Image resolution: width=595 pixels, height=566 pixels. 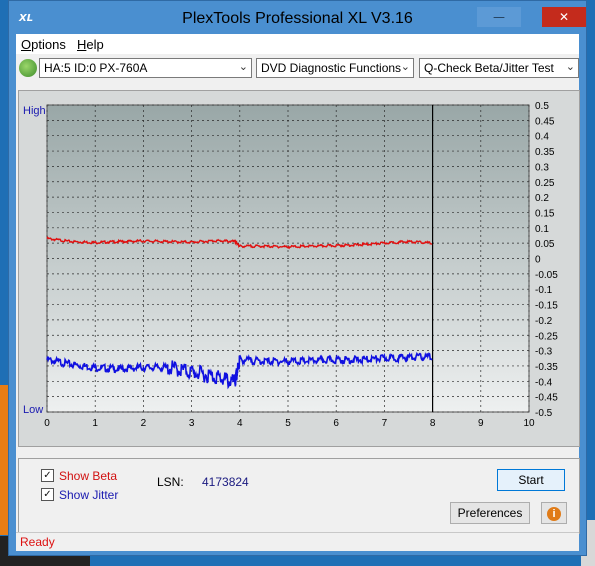 I want to click on desktop-edge, so click(x=4, y=460).